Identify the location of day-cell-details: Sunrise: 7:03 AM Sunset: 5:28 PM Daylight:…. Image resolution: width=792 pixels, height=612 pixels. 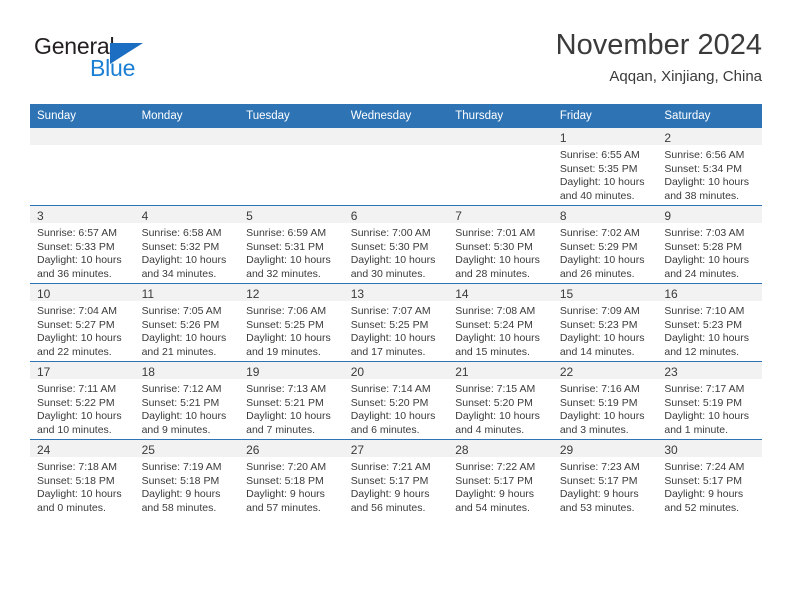
(709, 252).